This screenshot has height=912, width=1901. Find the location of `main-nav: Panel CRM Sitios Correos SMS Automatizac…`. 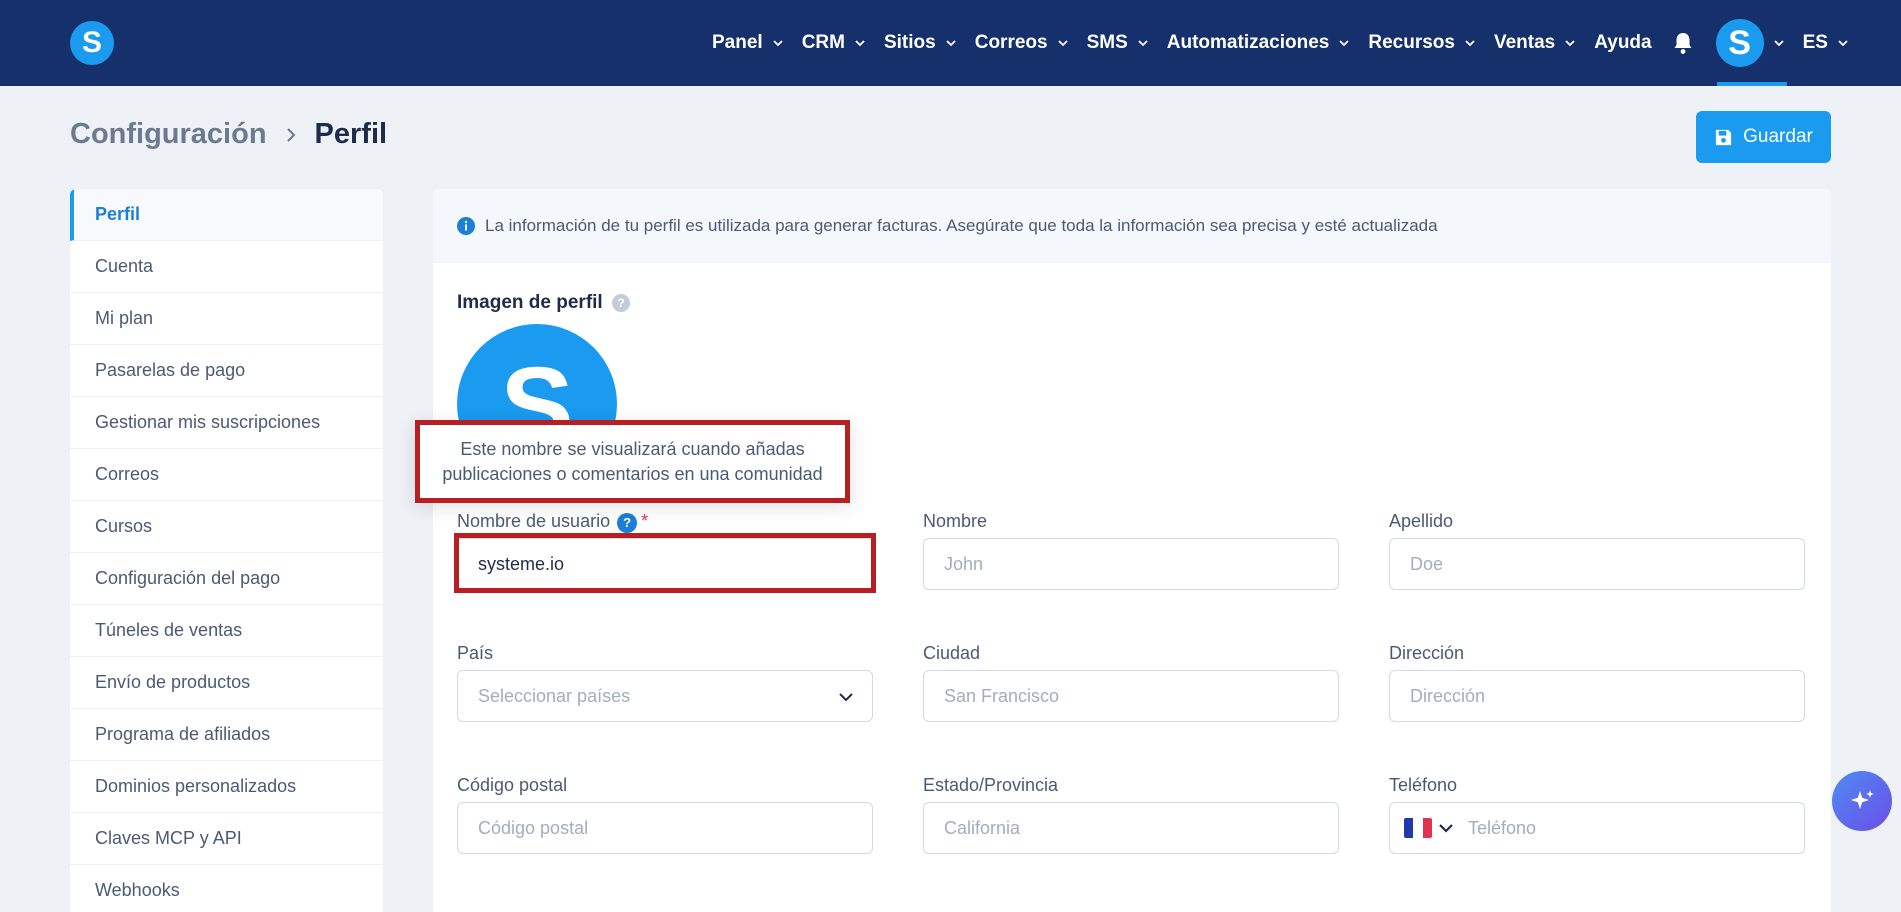

main-nav: Panel CRM Sitios Correos SMS Automatizac… is located at coordinates (1289, 43).